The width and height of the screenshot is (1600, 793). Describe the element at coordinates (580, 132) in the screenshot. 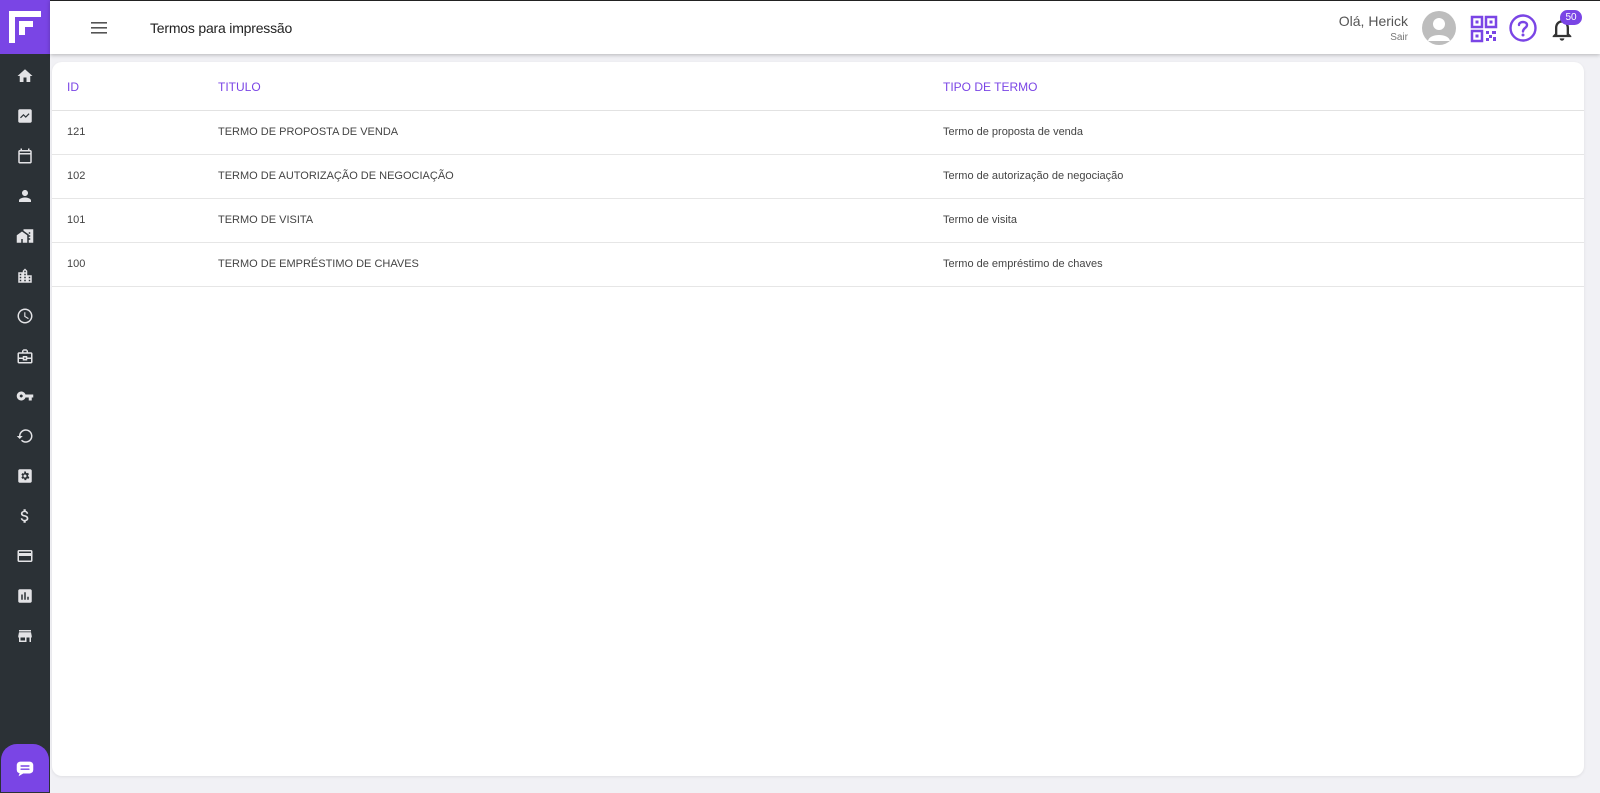

I see `cell-title: TERMO DE PROPOSTA DE VENDA` at that location.